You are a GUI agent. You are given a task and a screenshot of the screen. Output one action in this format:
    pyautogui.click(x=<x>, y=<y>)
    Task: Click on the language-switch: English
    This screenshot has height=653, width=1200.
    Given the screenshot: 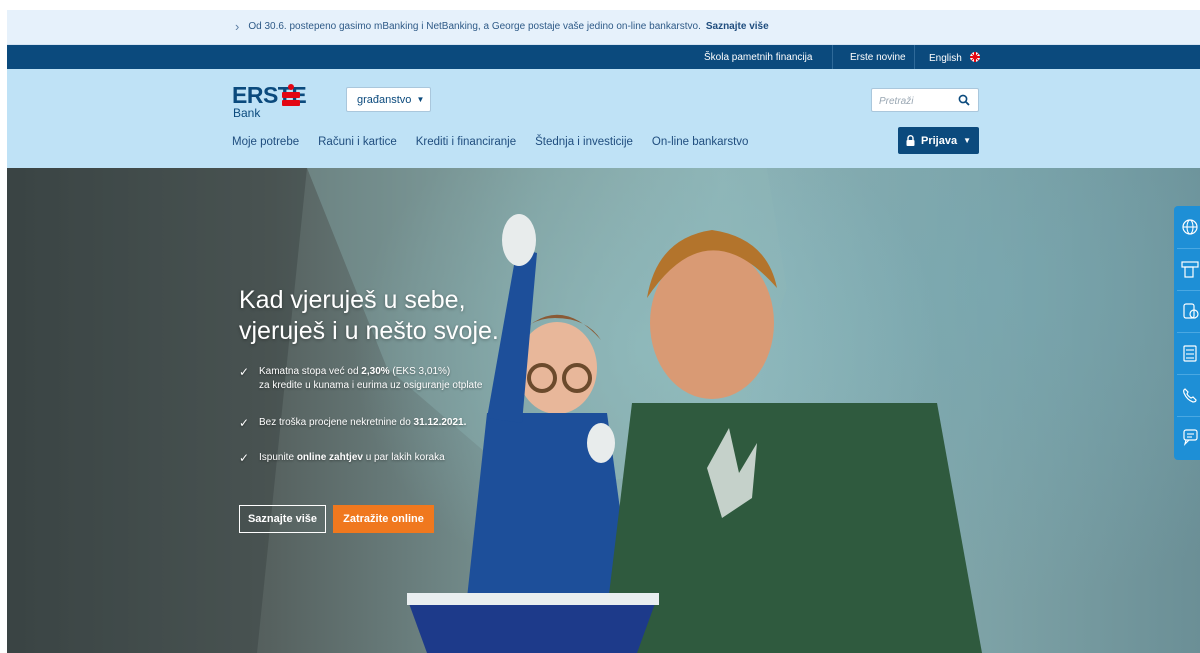 What is the action you would take?
    pyautogui.click(x=954, y=58)
    